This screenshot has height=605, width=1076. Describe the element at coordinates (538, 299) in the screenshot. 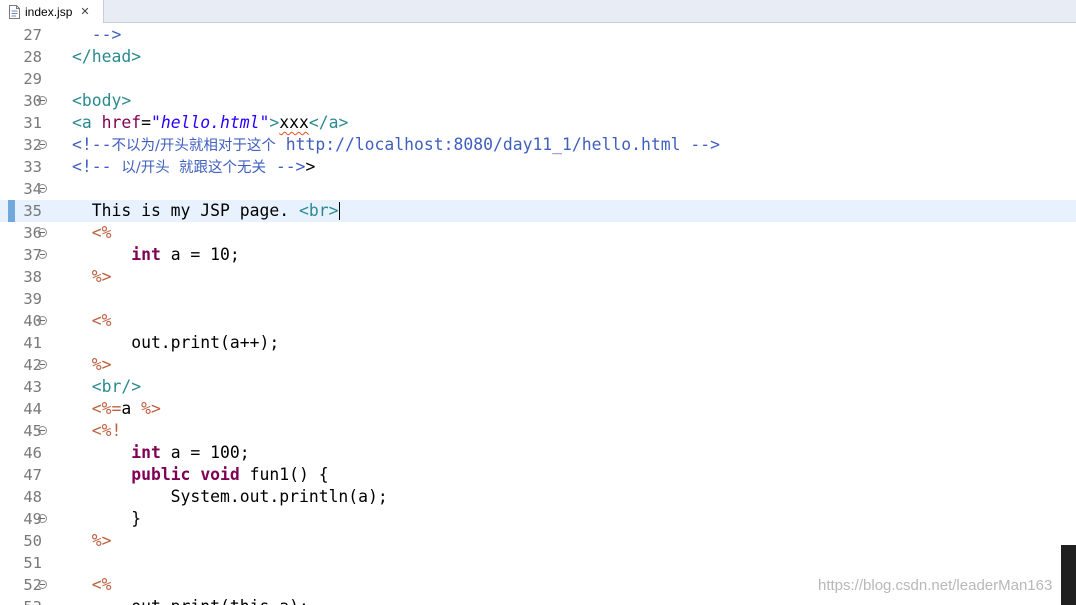

I see `code-line: 39` at that location.